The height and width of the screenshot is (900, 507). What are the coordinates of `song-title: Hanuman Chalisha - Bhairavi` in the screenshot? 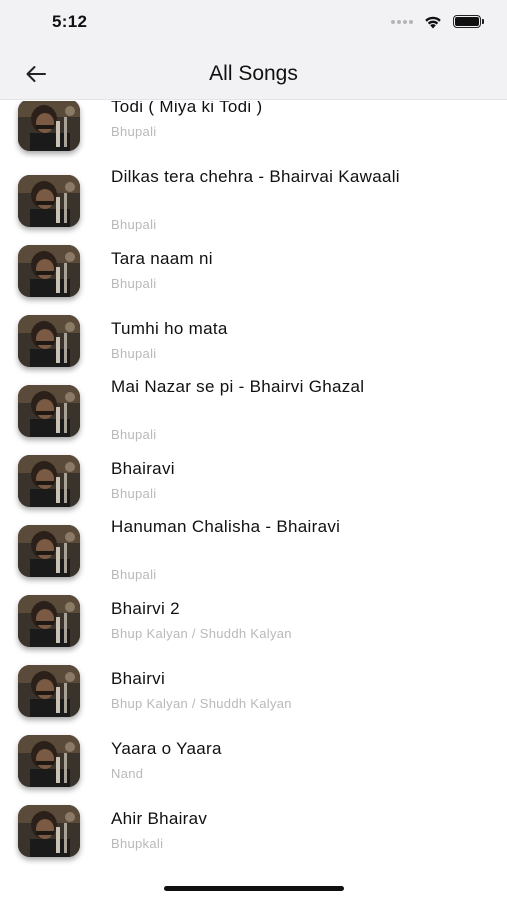 It's located at (226, 526).